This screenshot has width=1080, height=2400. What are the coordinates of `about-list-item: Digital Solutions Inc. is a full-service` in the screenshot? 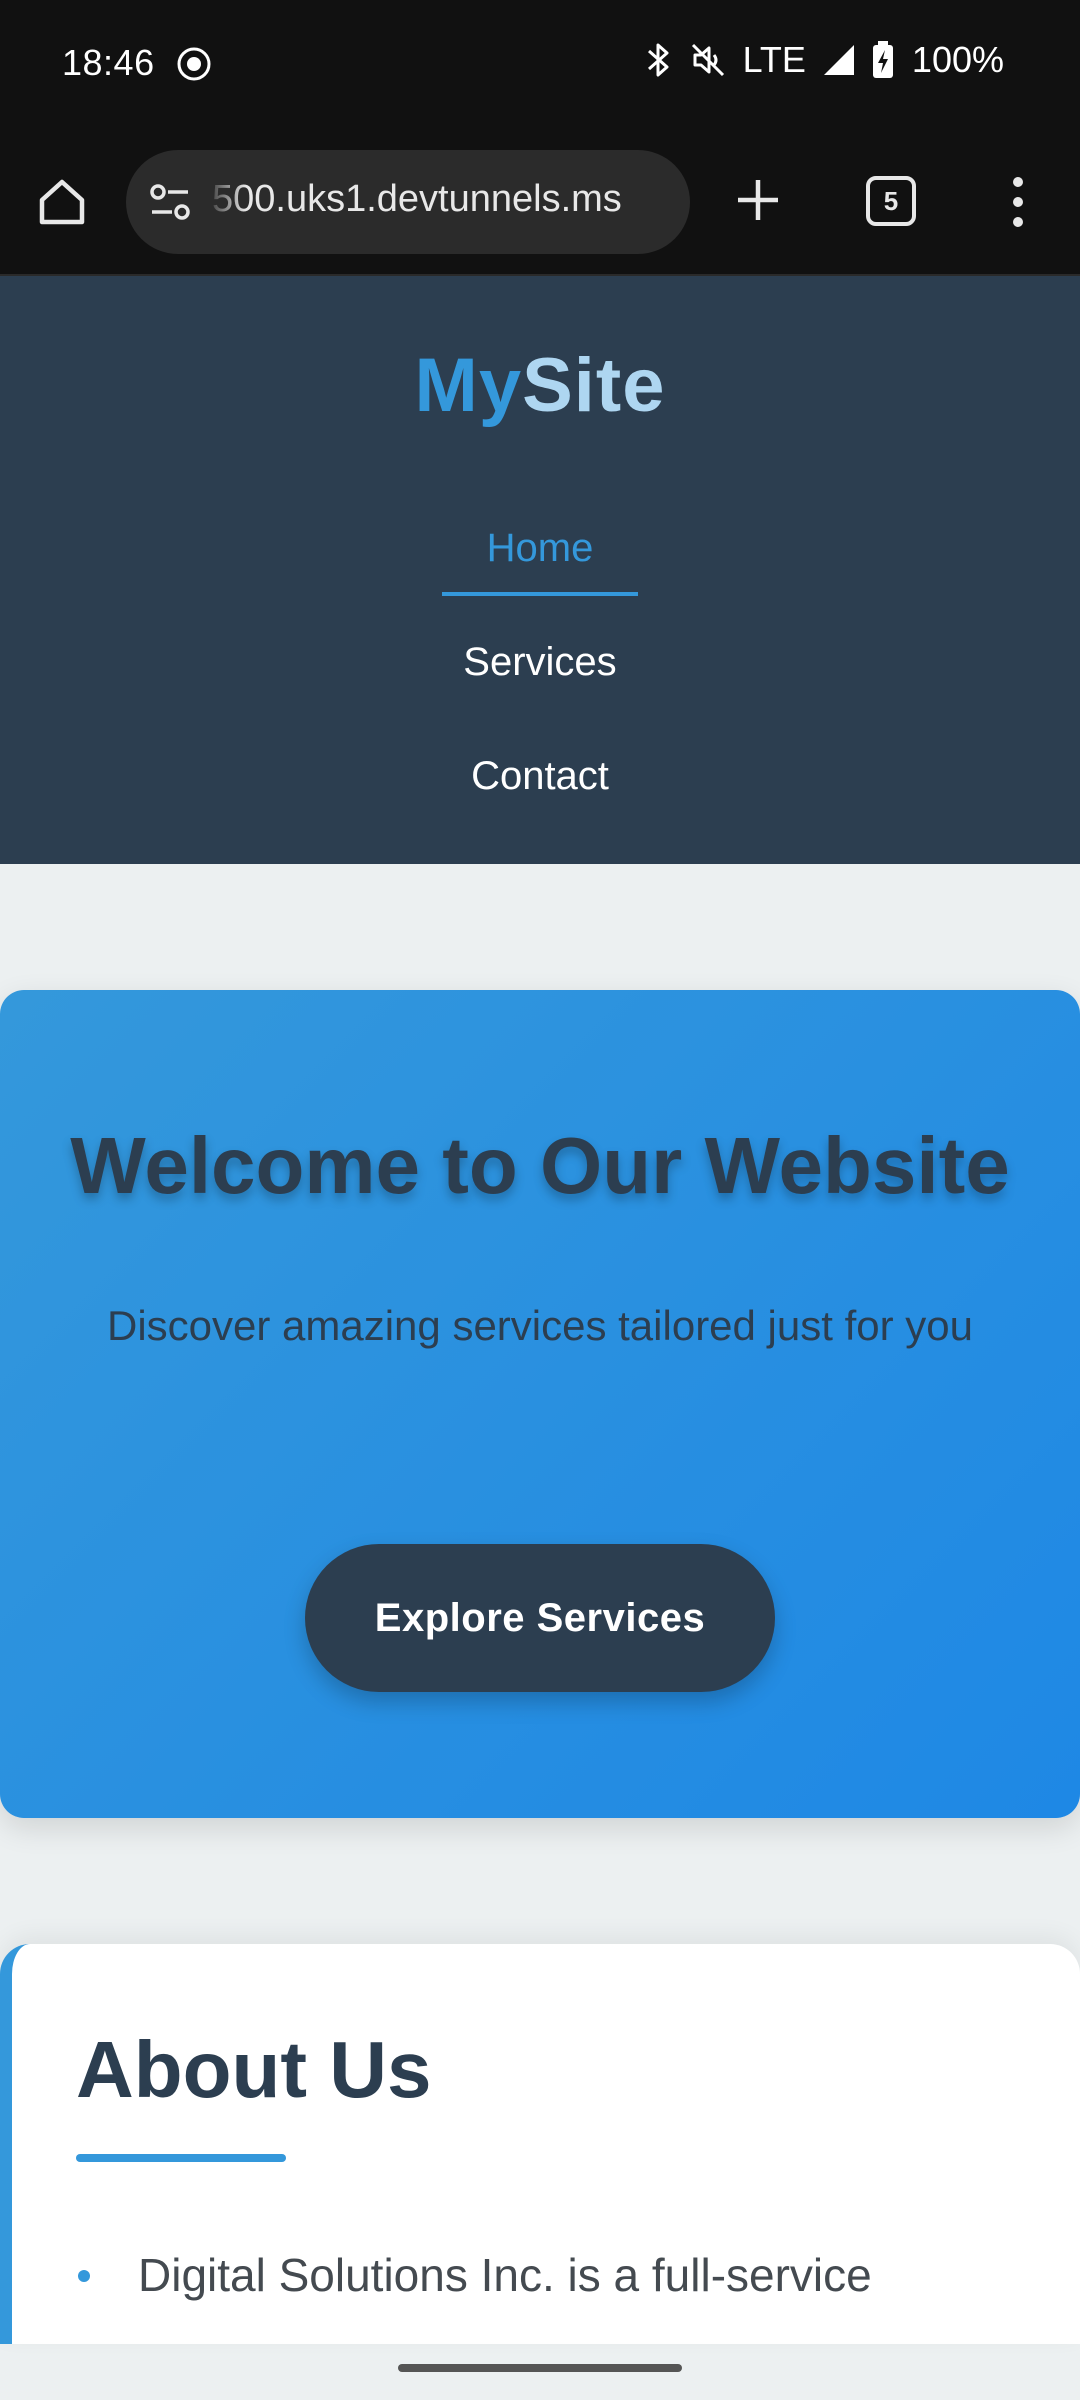 It's located at (505, 2275).